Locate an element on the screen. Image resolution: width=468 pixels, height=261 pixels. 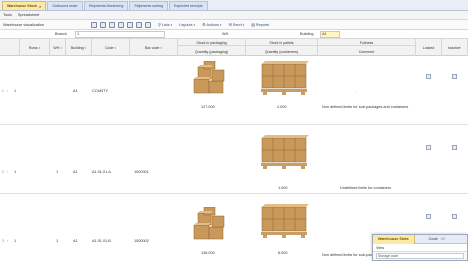
table-icon is located at coordinates (103, 24).